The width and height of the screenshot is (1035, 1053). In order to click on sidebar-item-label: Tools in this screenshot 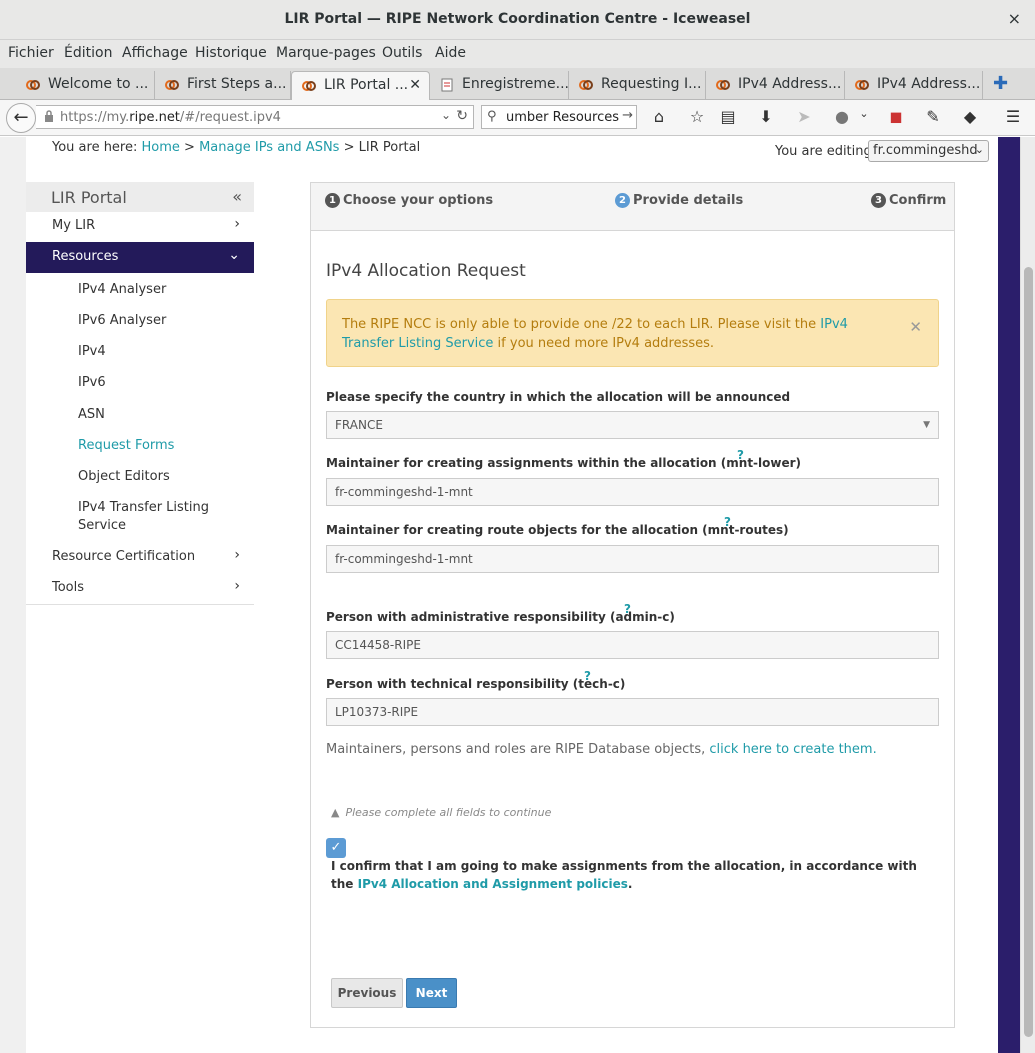, I will do `click(68, 587)`.